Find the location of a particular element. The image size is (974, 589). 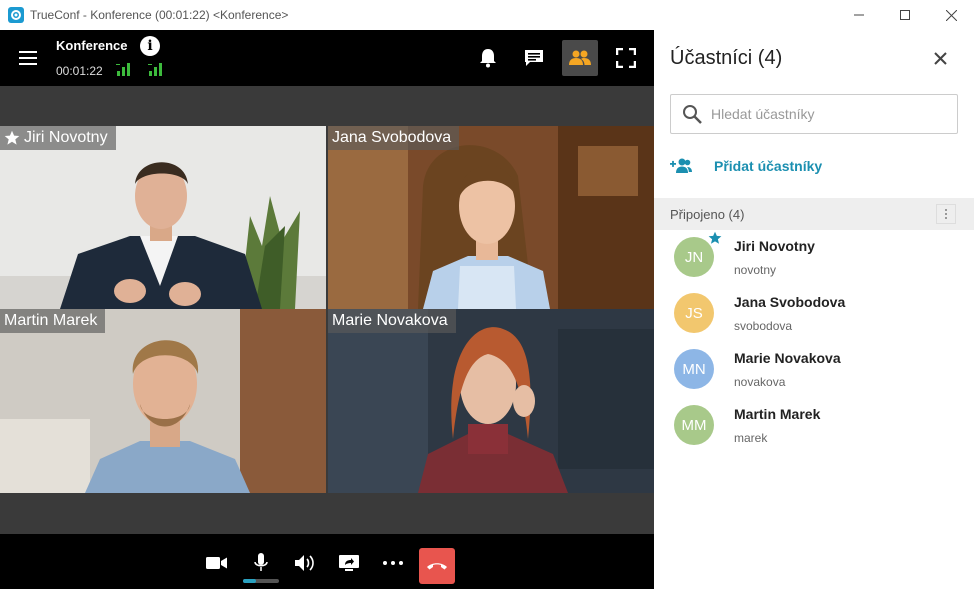

fullscreen-button is located at coordinates (626, 58).